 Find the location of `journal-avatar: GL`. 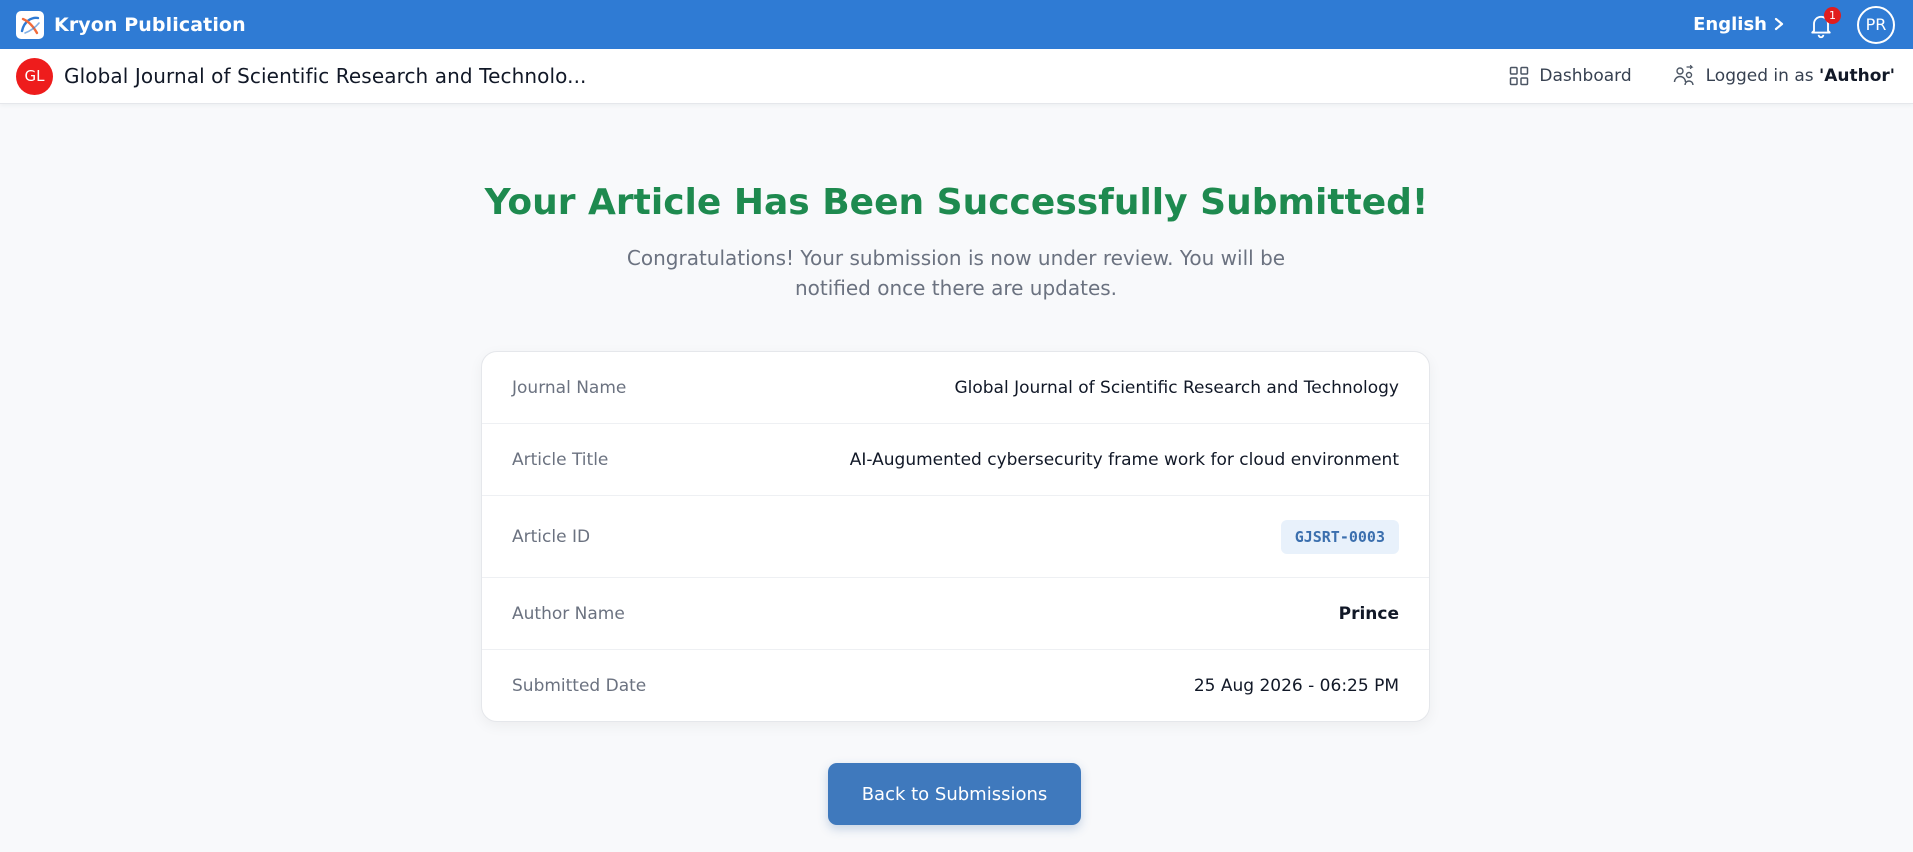

journal-avatar: GL is located at coordinates (34, 76).